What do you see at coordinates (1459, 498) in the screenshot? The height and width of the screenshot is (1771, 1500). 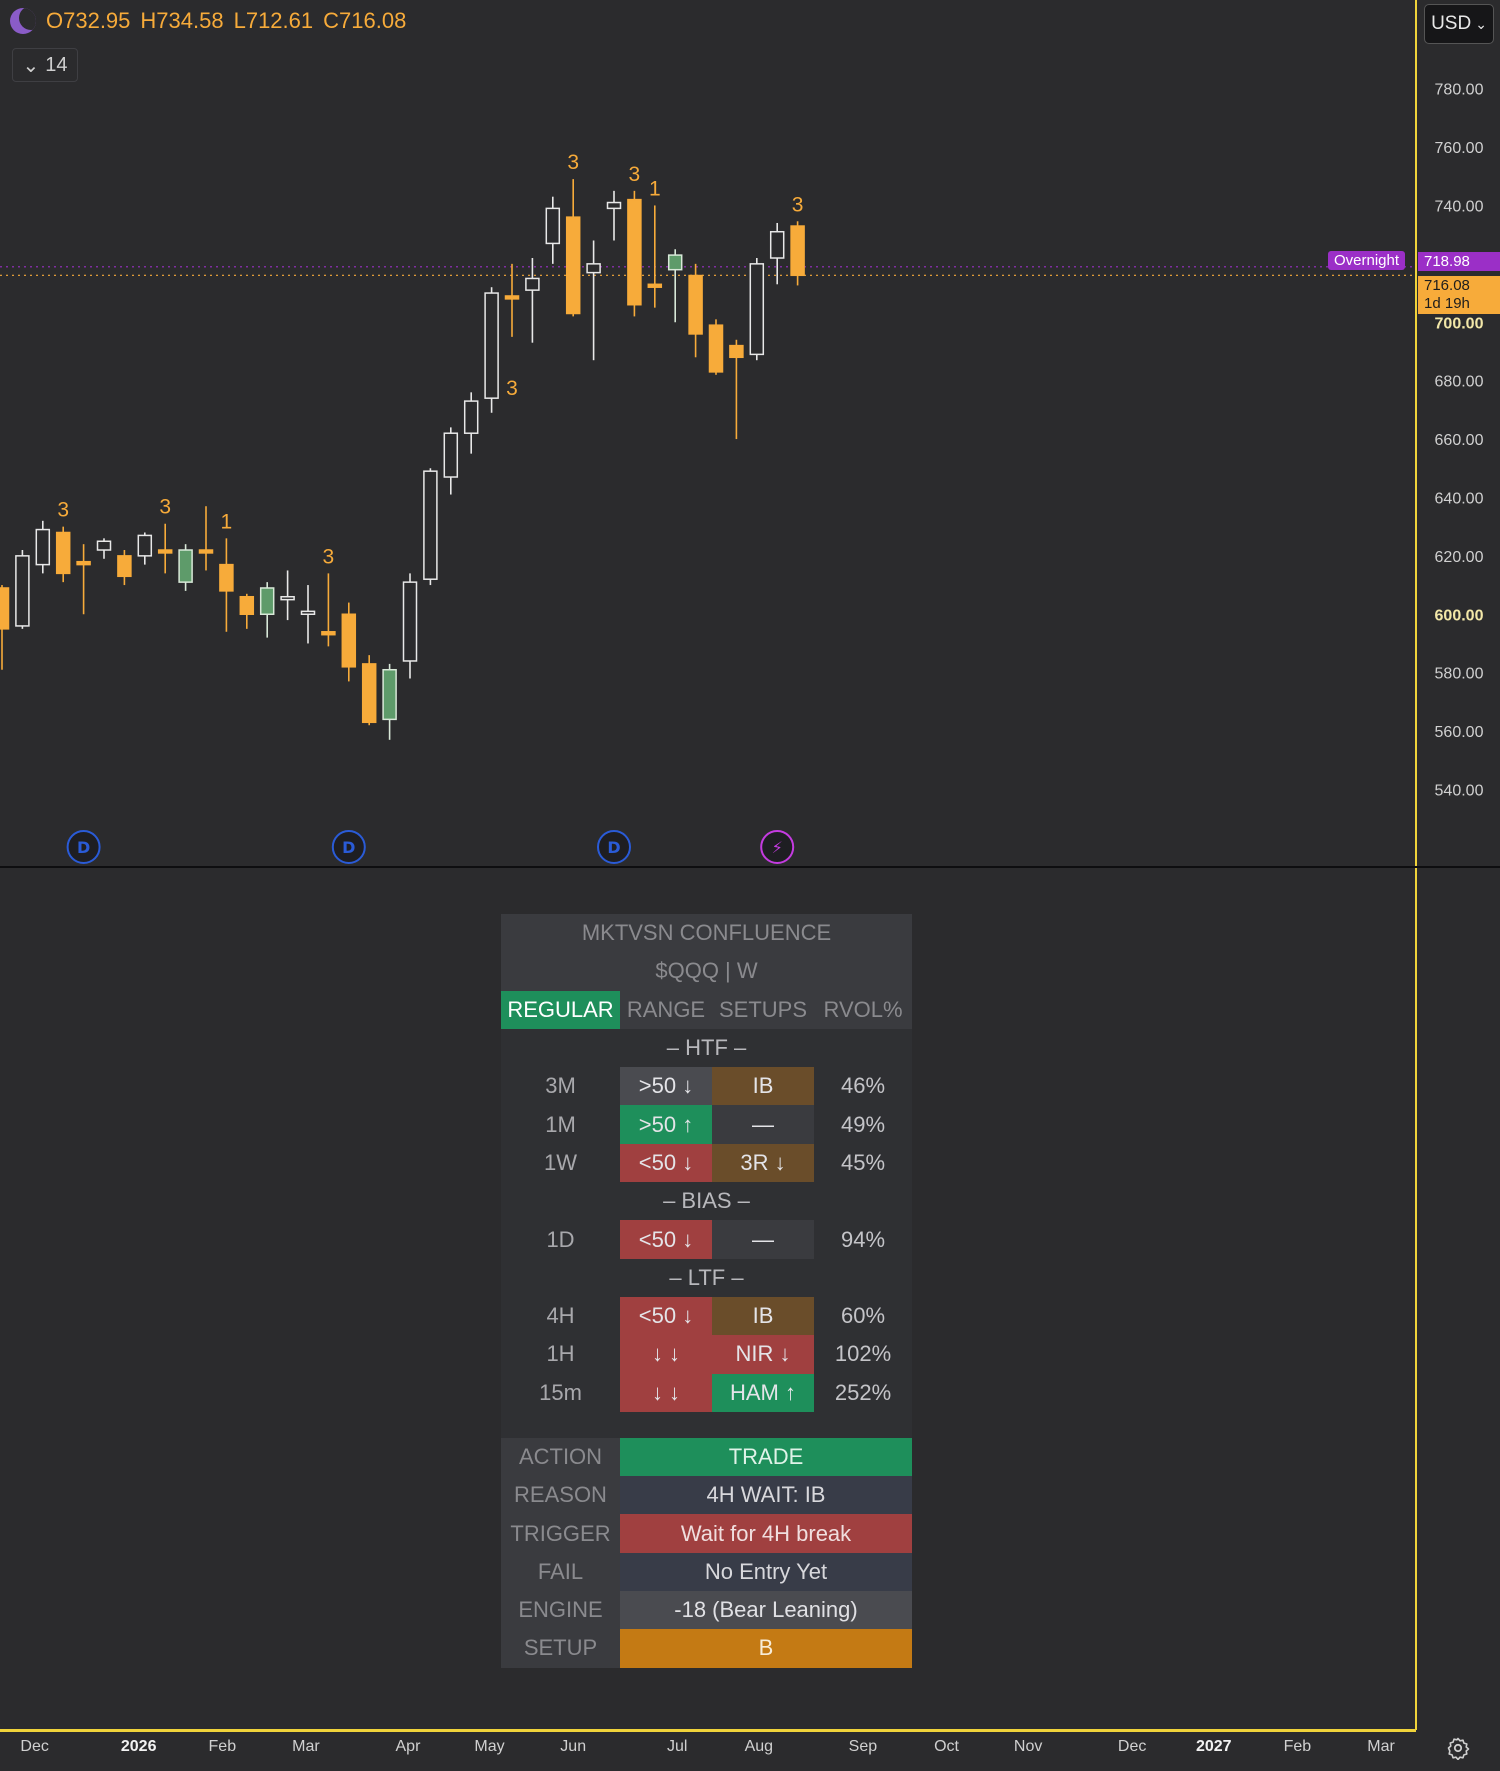 I see `price-tick-label: 640.00` at bounding box center [1459, 498].